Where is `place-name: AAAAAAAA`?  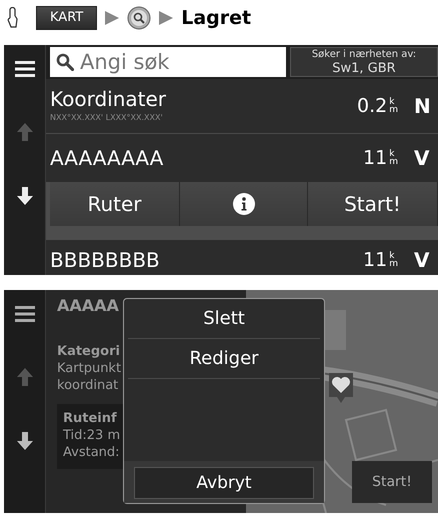 place-name: AAAAAAAA is located at coordinates (107, 158).